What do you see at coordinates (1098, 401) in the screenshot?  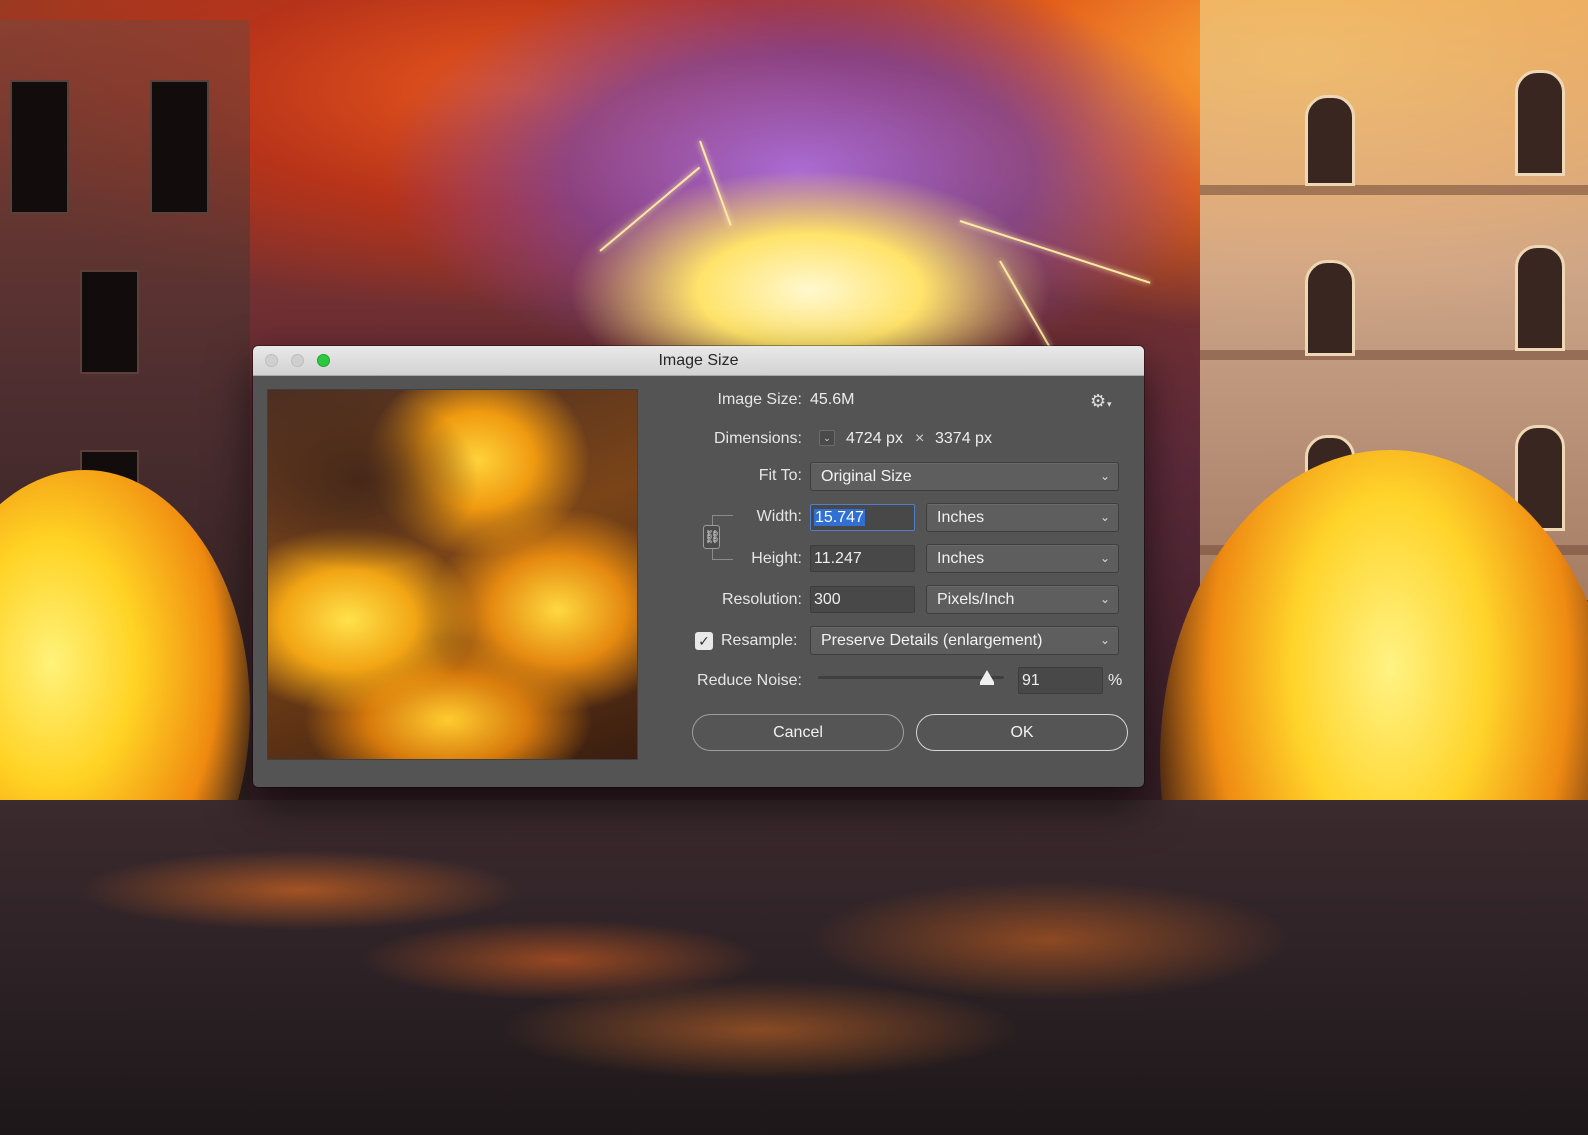 I see `gear-icon: ⚙` at bounding box center [1098, 401].